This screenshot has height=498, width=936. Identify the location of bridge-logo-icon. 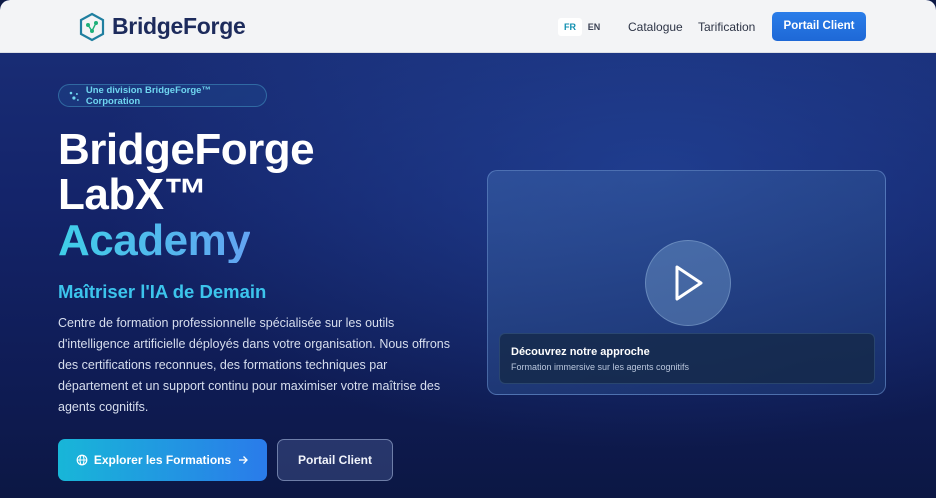
(92, 26).